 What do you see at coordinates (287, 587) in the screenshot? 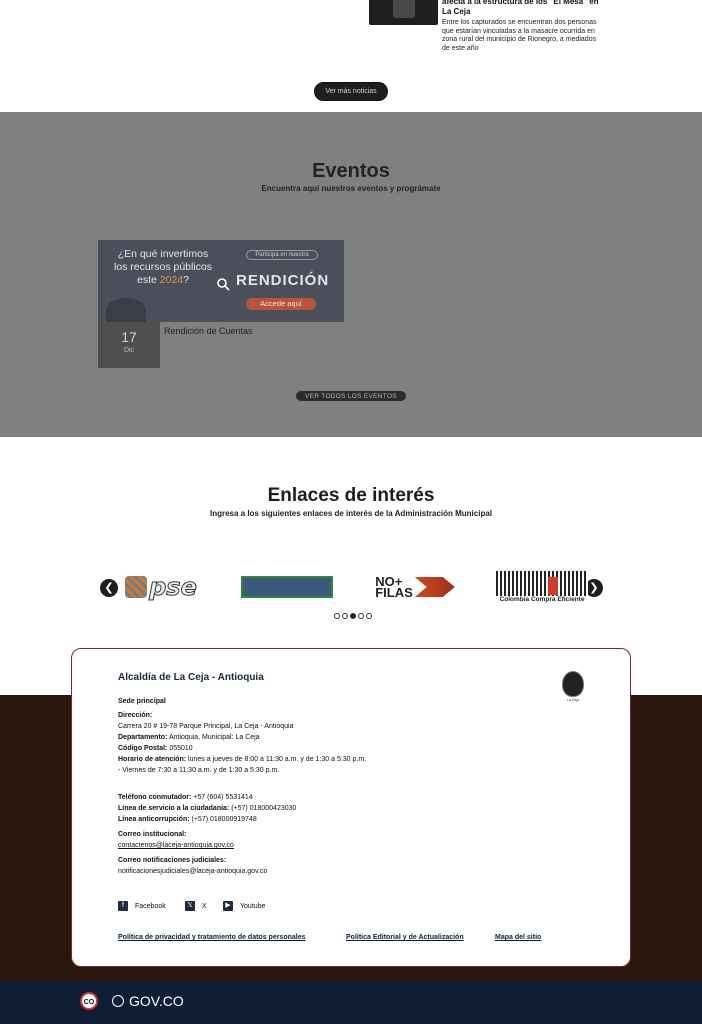
I see `gov-portal-logo` at bounding box center [287, 587].